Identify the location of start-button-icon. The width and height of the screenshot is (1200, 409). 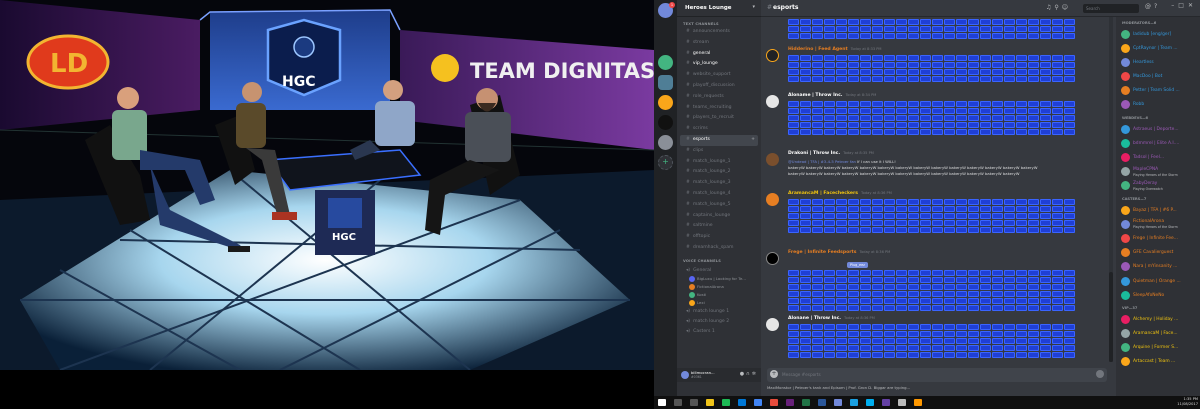
(662, 402).